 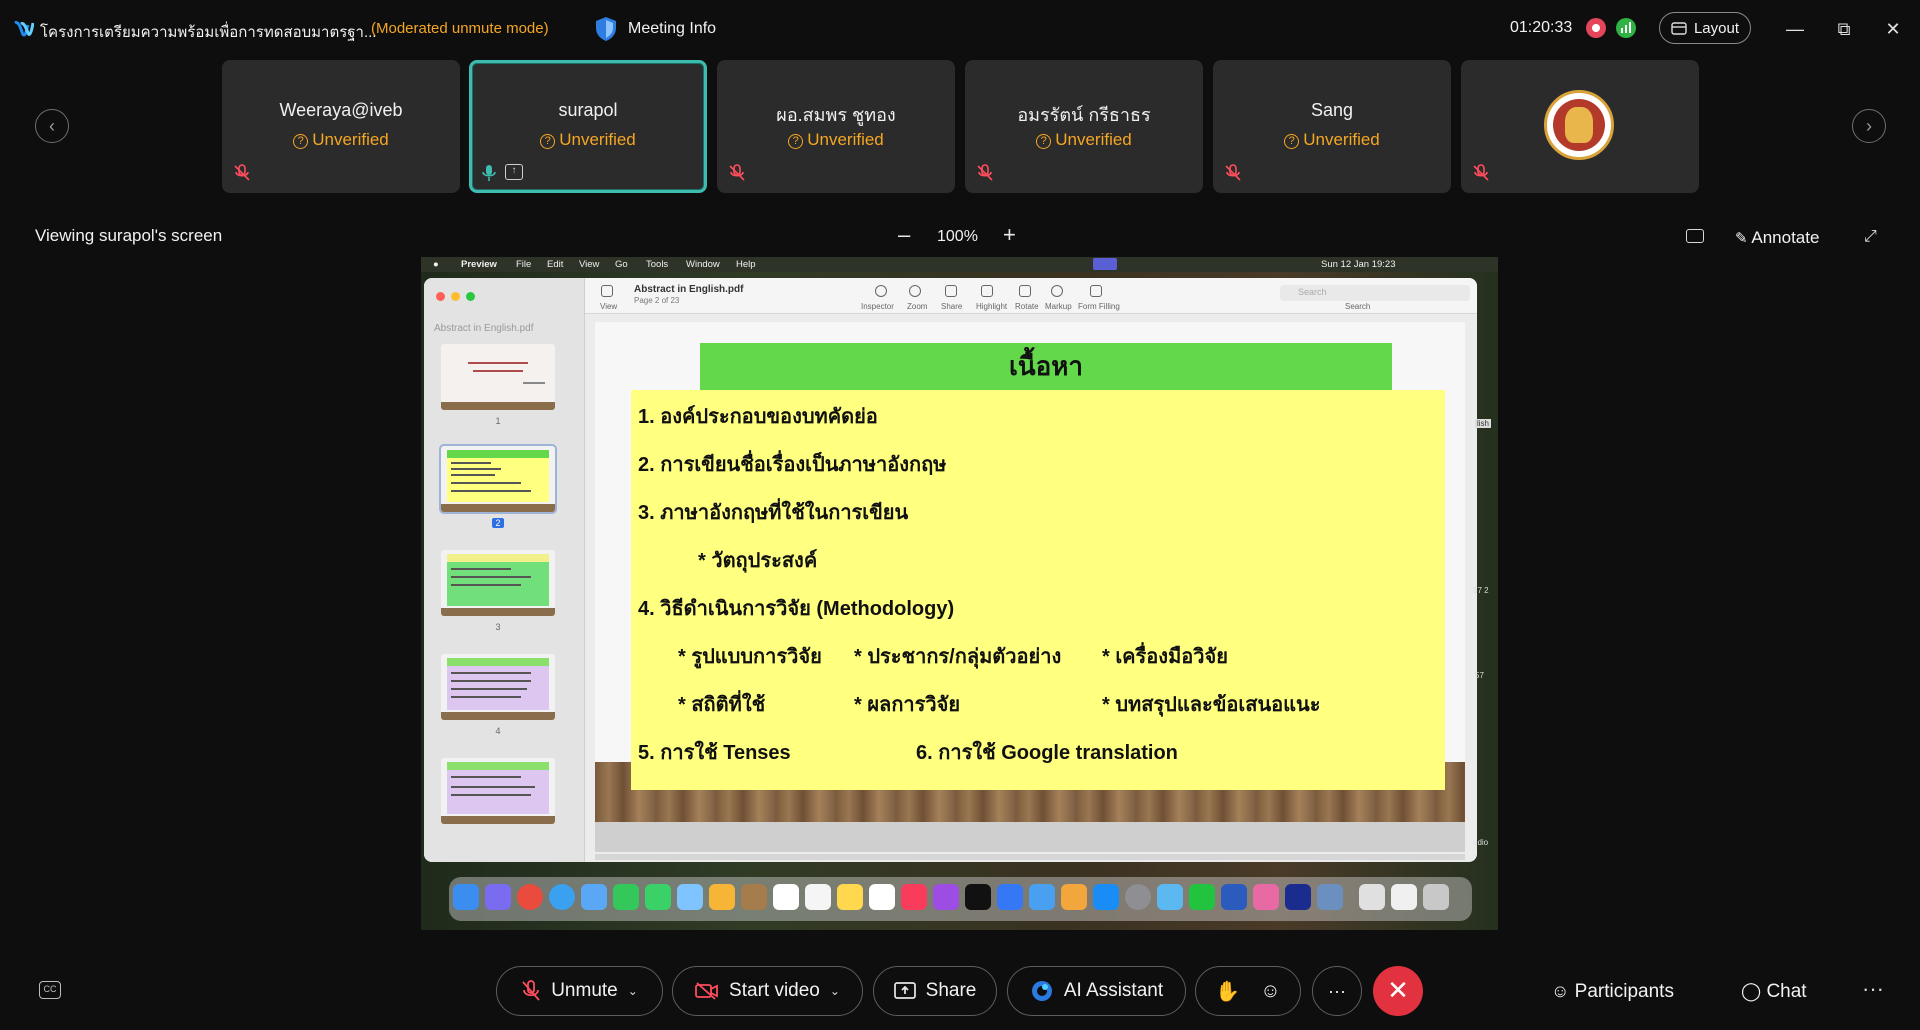 What do you see at coordinates (1170, 897) in the screenshot?
I see `preview-app-icon` at bounding box center [1170, 897].